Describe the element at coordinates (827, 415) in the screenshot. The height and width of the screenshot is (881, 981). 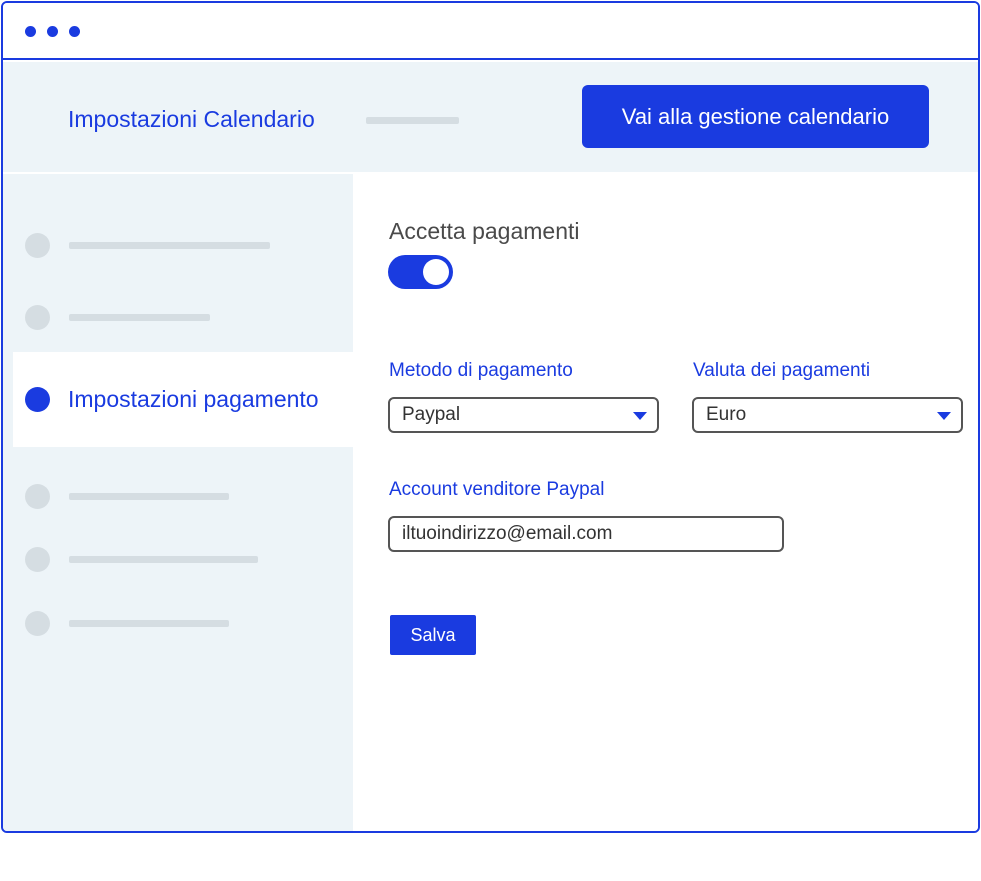
I see `payment-currency-select: Euro` at that location.